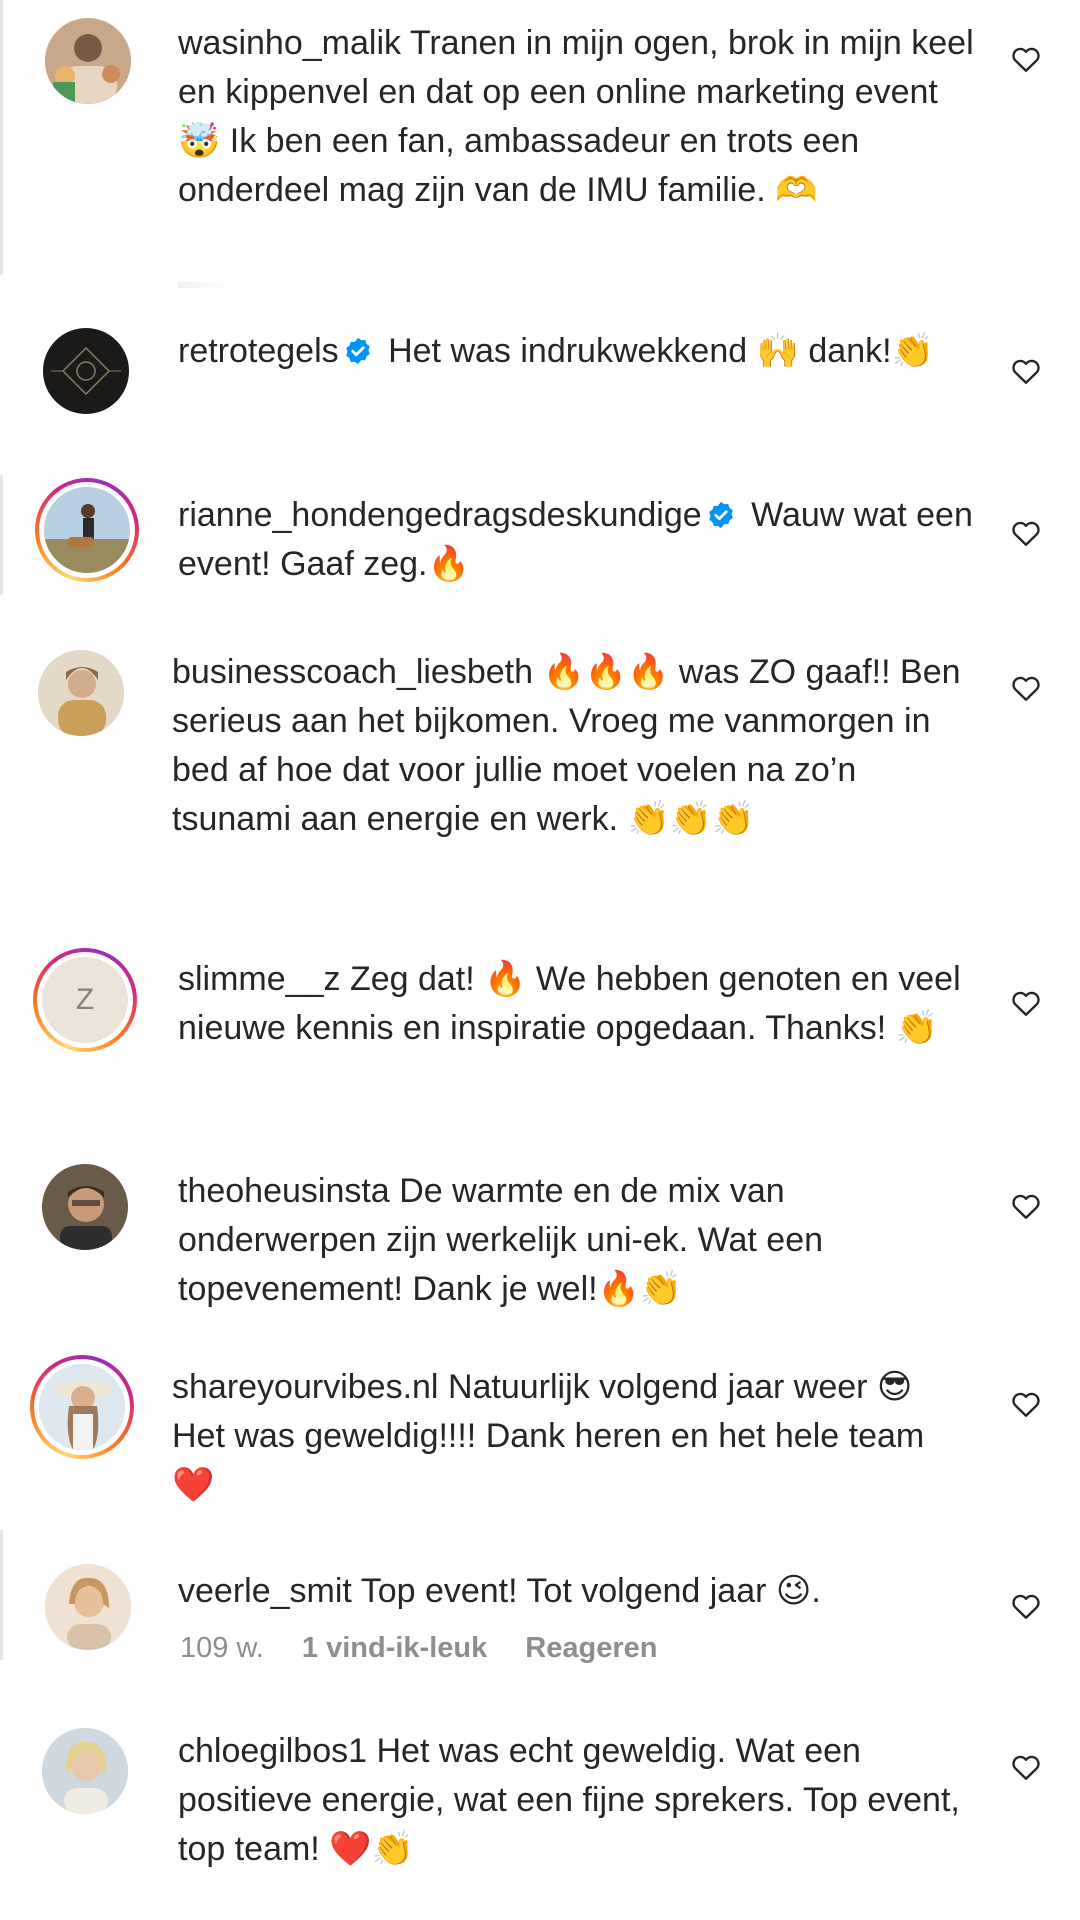 The height and width of the screenshot is (1920, 1080). I want to click on comment-body: Top event! Tot volgend jaar 😉., so click(590, 1591).